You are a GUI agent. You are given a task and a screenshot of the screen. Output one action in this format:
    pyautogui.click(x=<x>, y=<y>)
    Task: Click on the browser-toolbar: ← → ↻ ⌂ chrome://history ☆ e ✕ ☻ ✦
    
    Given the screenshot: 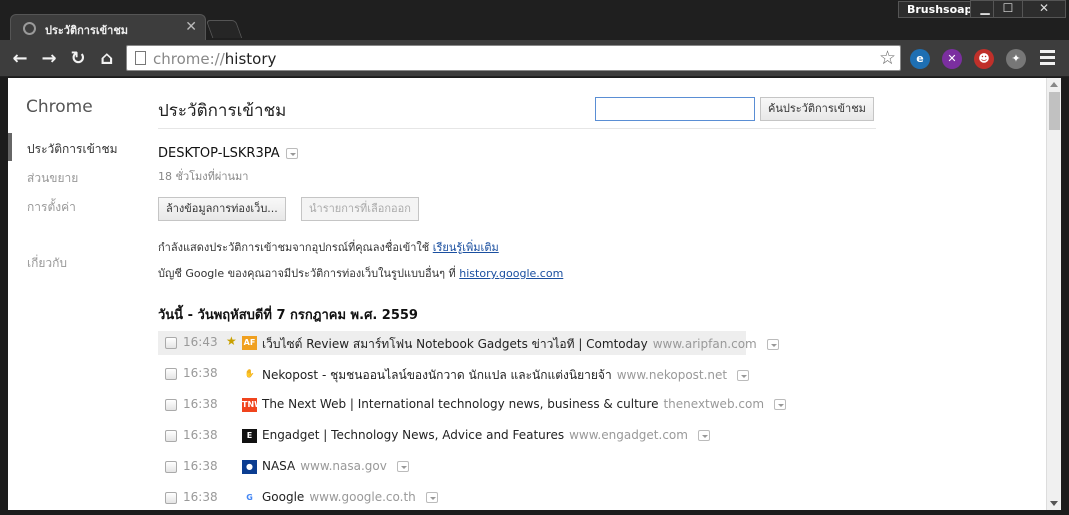 What is the action you would take?
    pyautogui.click(x=534, y=58)
    